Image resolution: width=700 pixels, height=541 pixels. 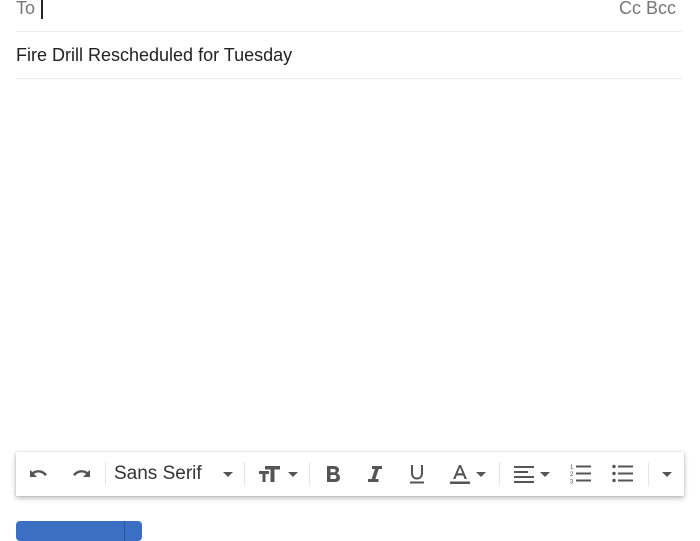 I want to click on bold-icon, so click(x=333, y=474).